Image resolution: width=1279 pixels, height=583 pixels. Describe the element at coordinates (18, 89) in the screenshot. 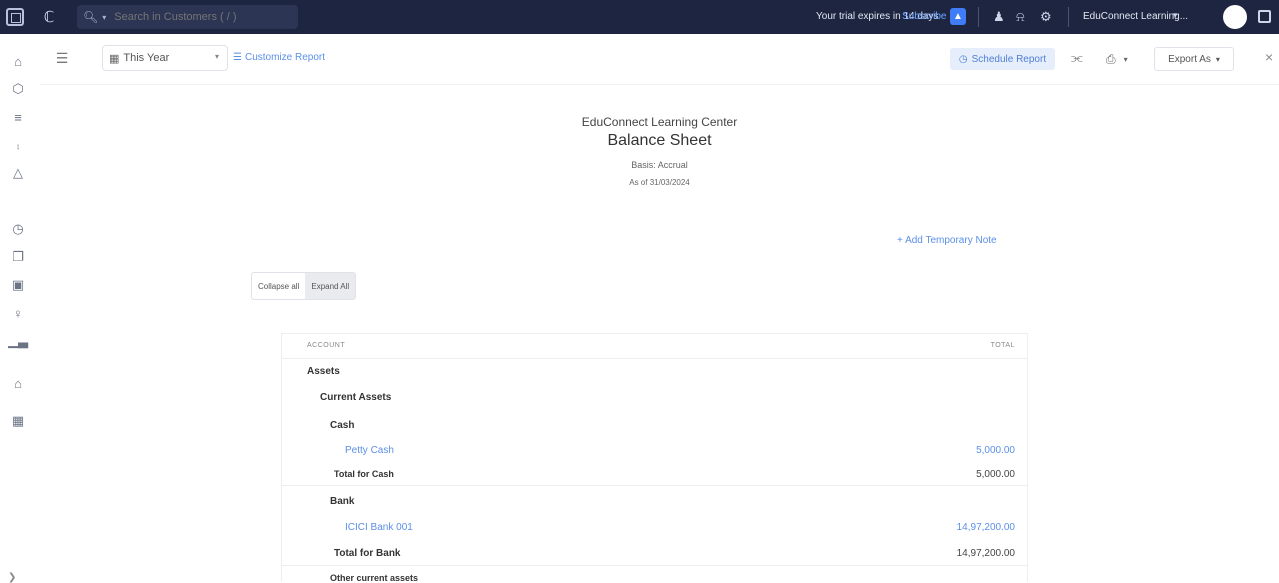

I see `box-icon: ⬡` at that location.